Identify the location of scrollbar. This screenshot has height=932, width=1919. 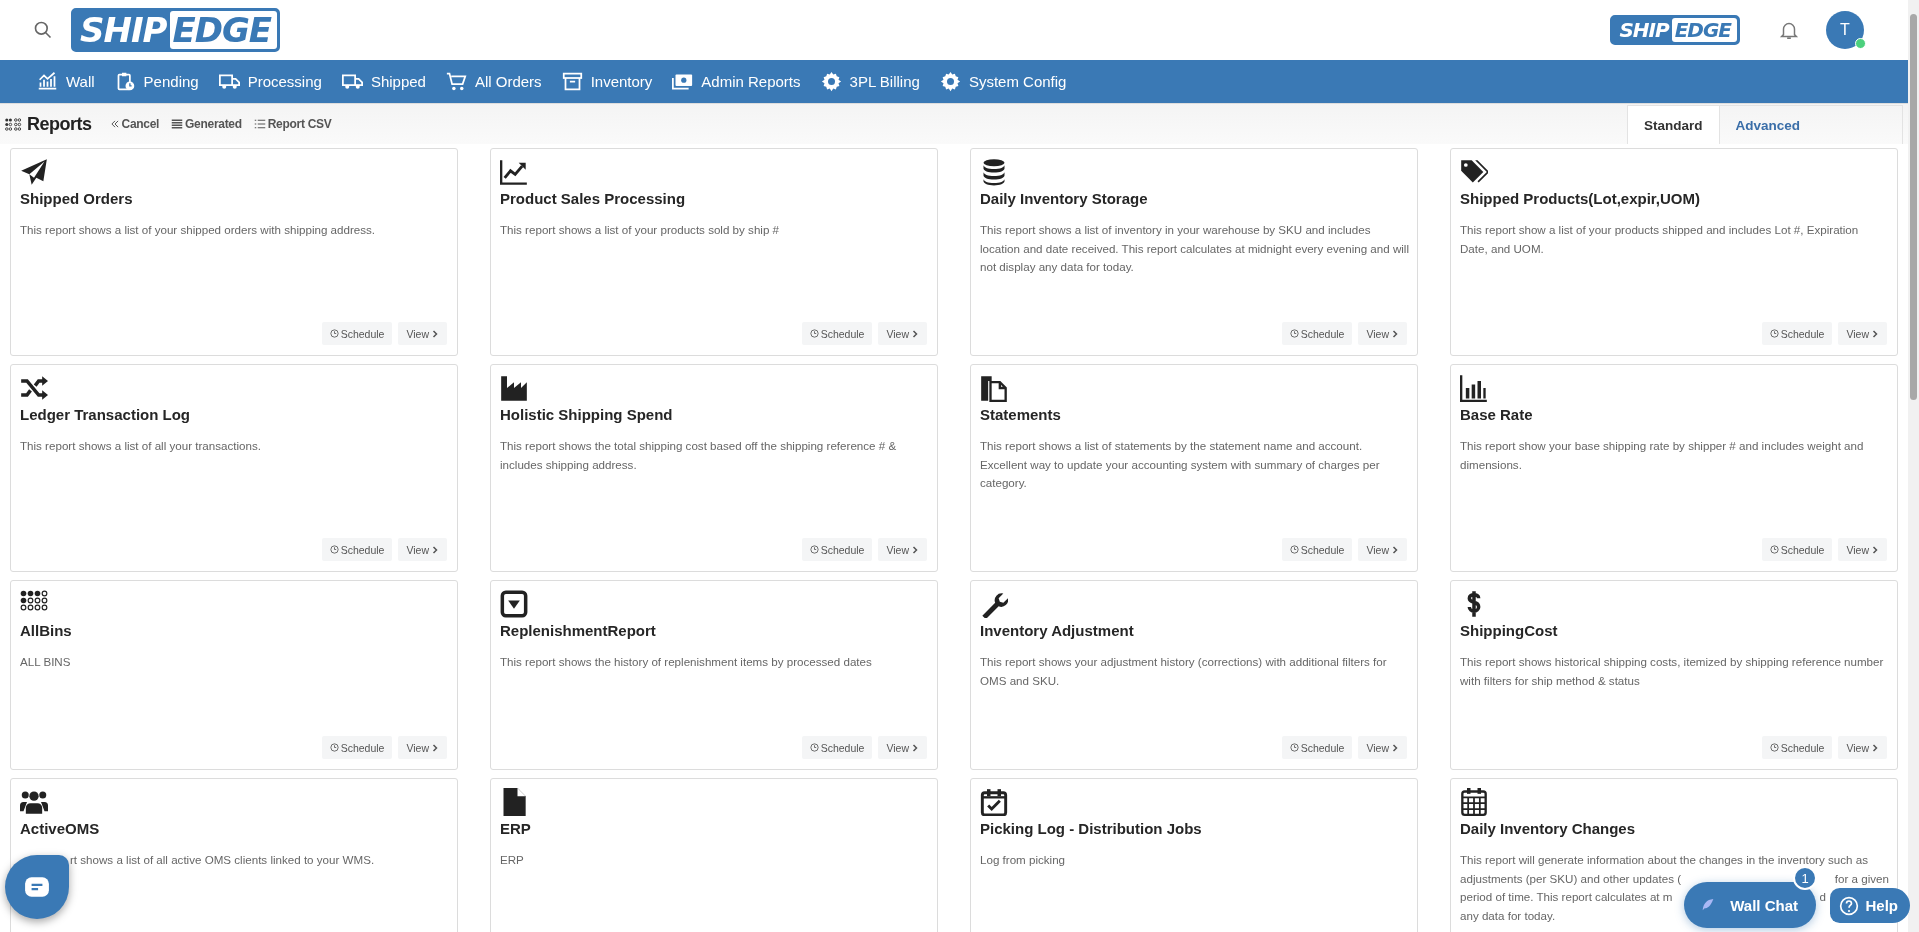
(1913, 466).